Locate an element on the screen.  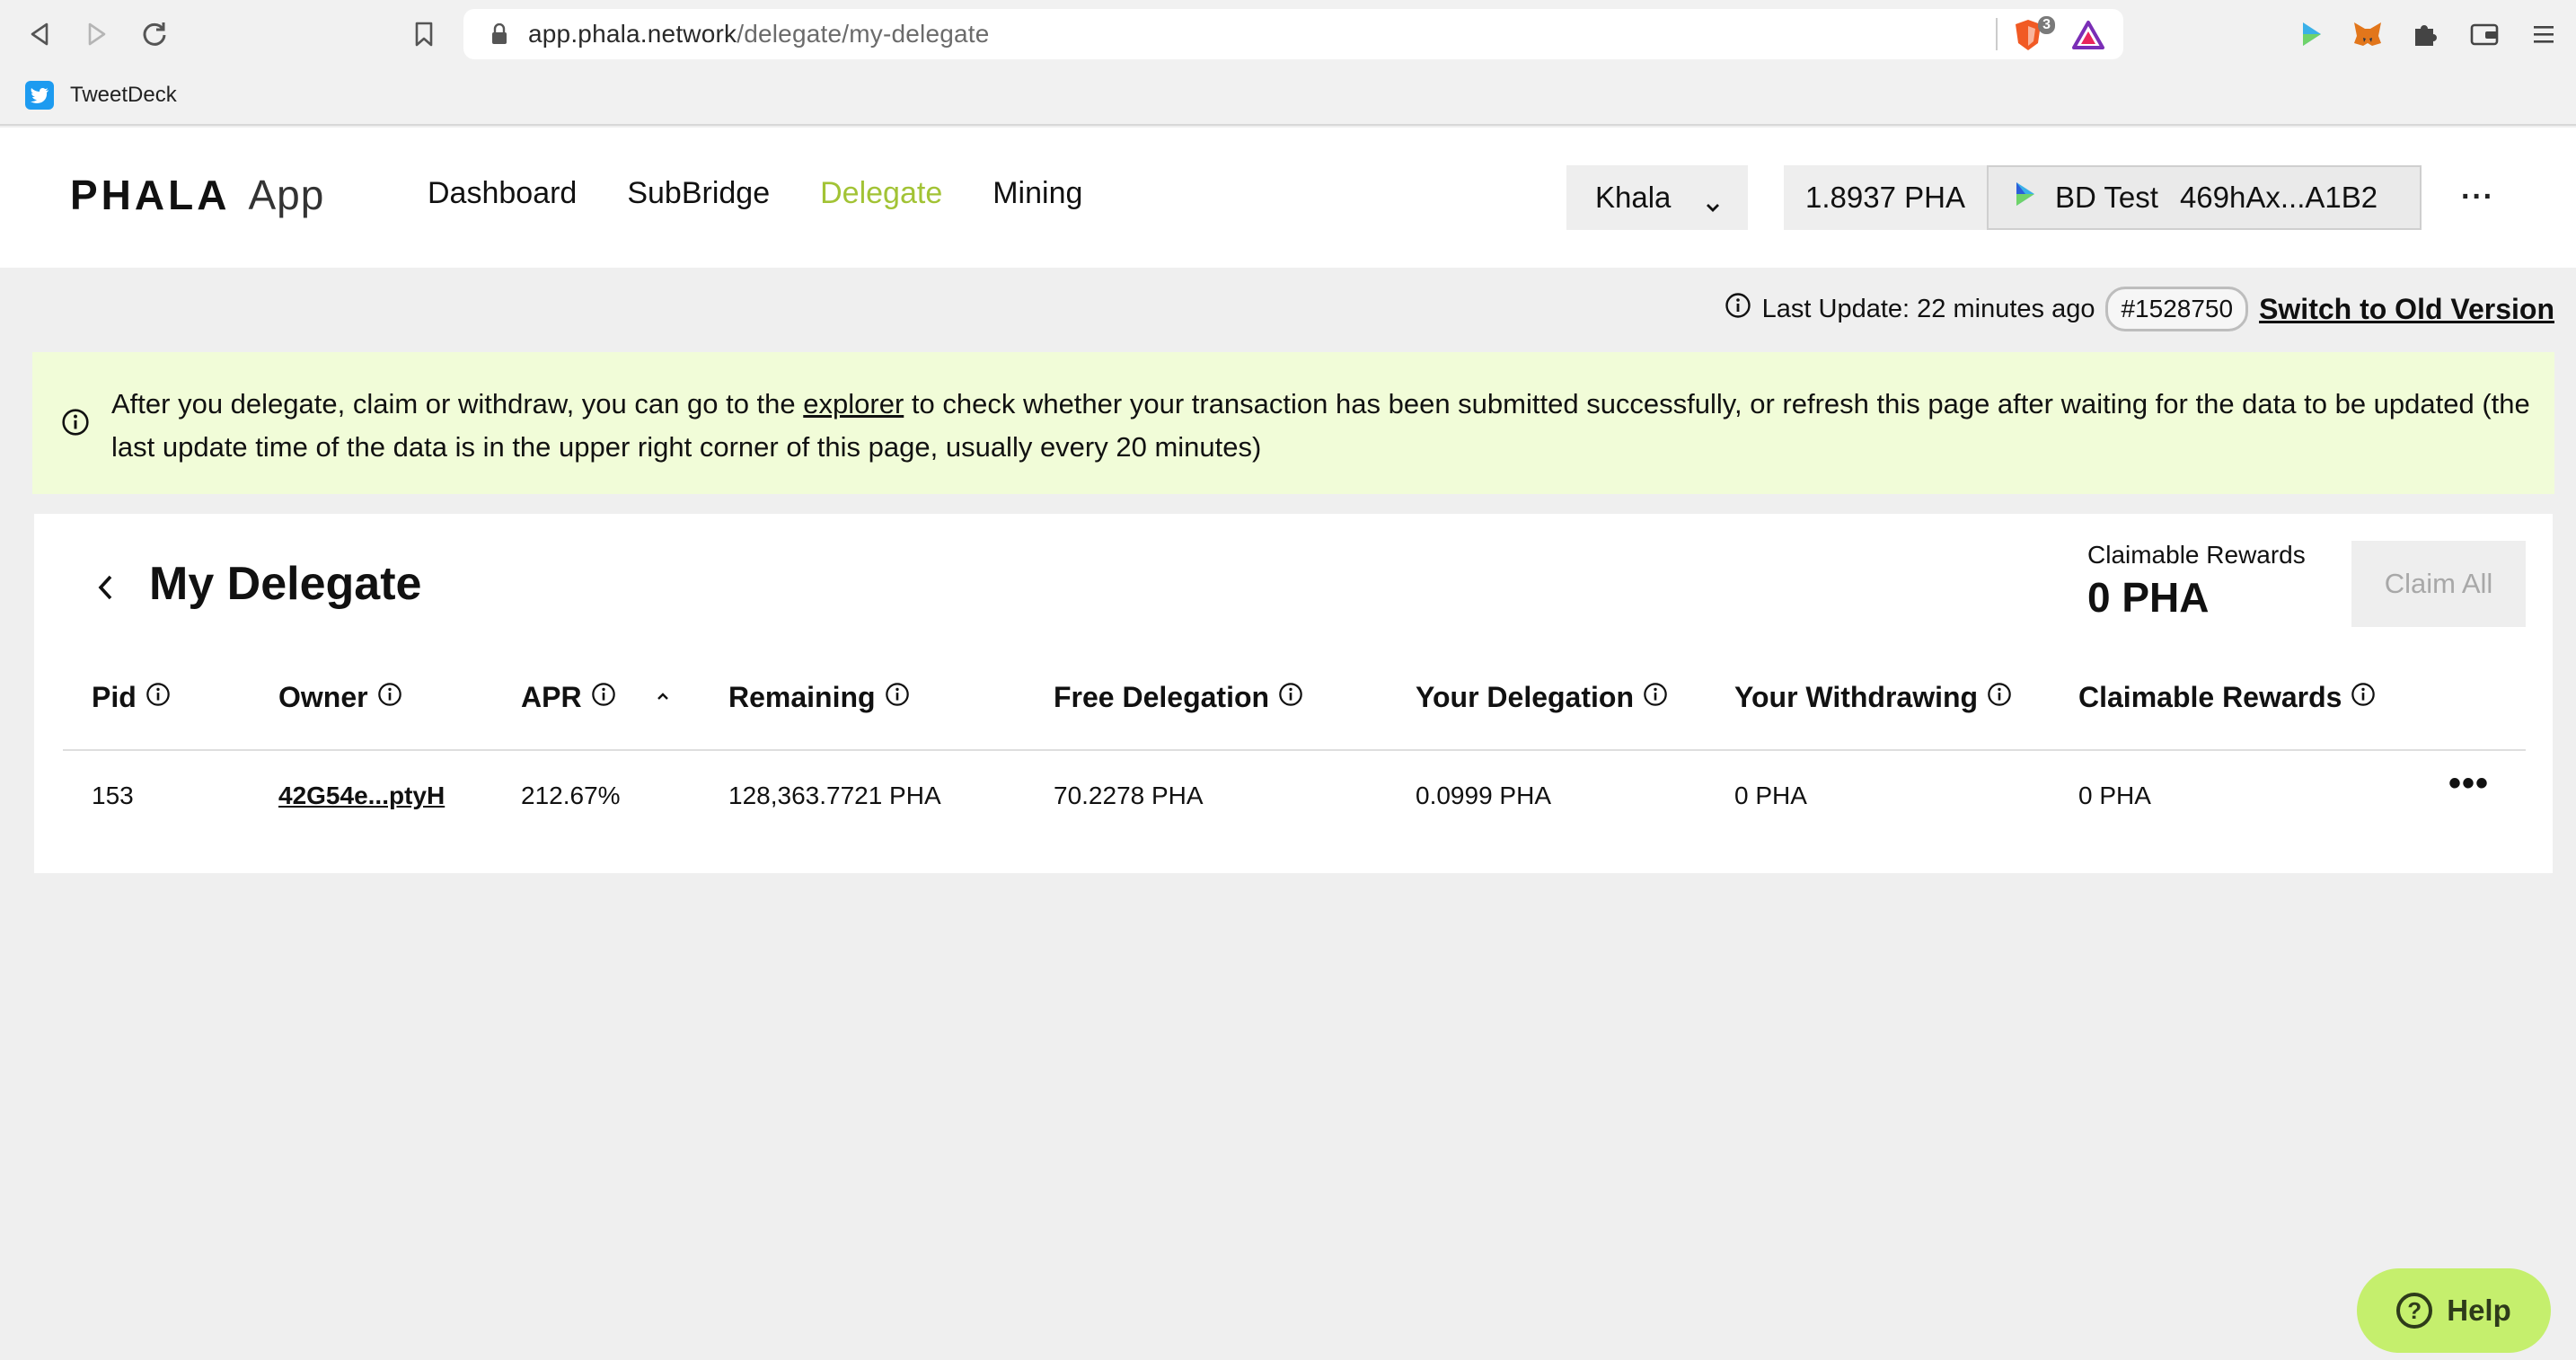
logo-app: App is located at coordinates (286, 195).